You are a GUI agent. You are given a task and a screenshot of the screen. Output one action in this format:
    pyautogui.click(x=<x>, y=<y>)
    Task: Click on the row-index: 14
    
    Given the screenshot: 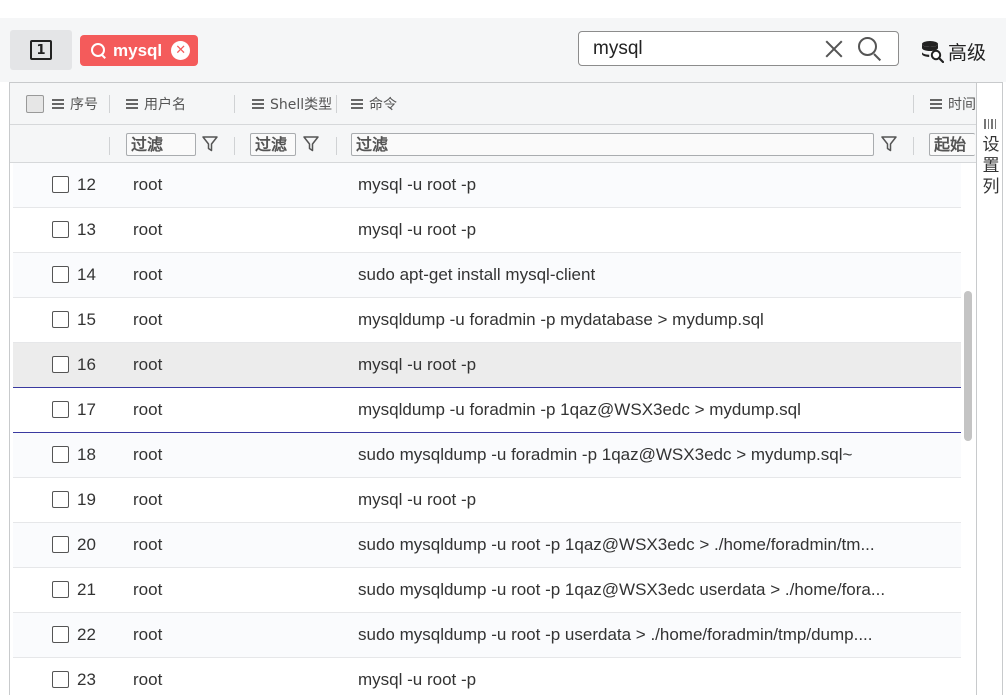 What is the action you would take?
    pyautogui.click(x=86, y=274)
    